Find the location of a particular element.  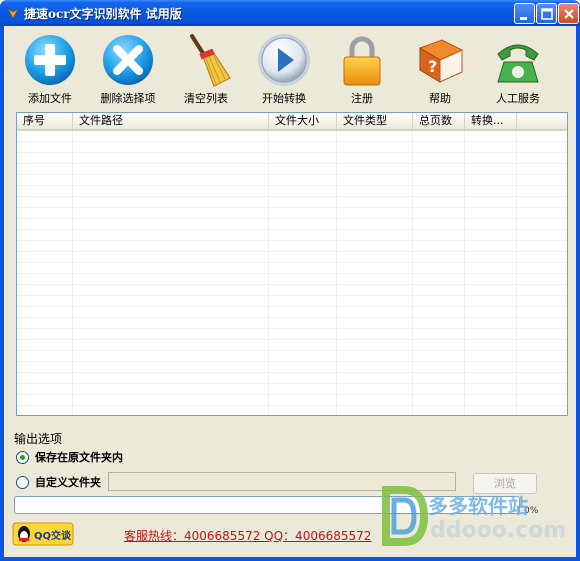

radio-save-original-circle is located at coordinates (22, 457).